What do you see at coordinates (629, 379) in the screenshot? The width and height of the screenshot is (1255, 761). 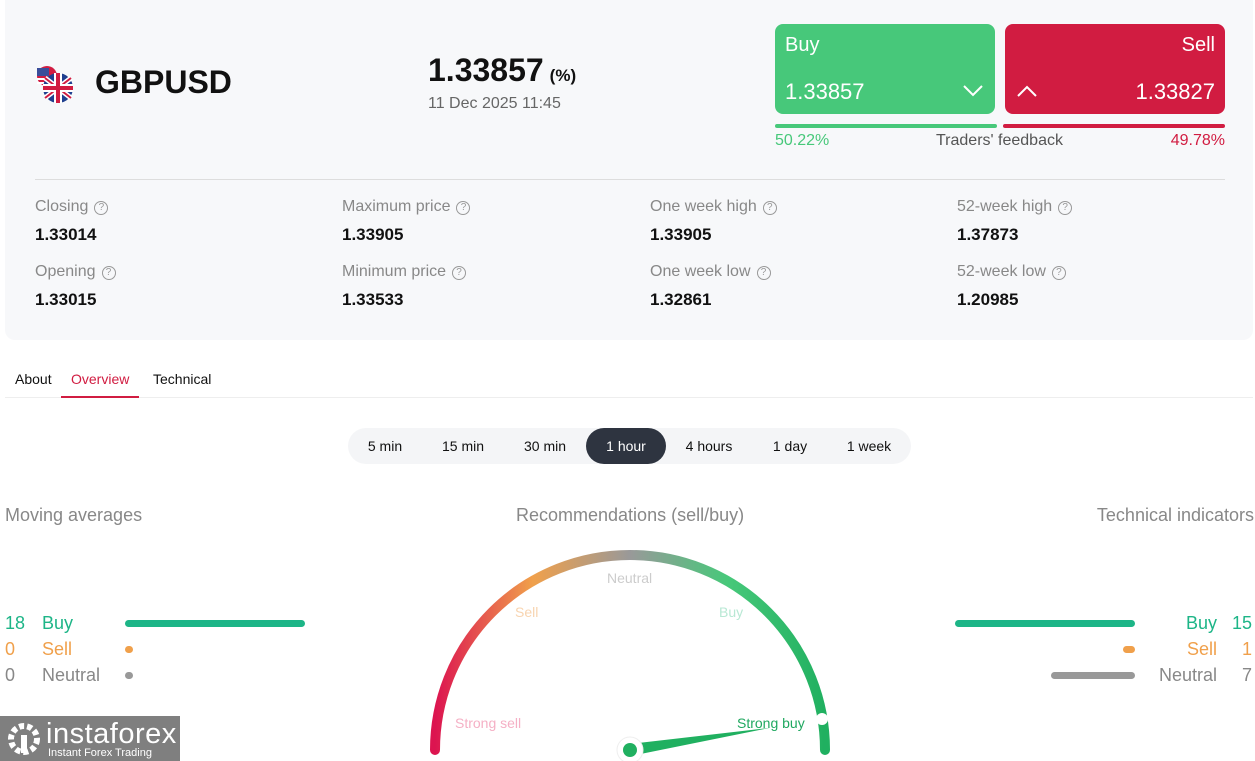 I see `tab-bar: About Overview Technical` at bounding box center [629, 379].